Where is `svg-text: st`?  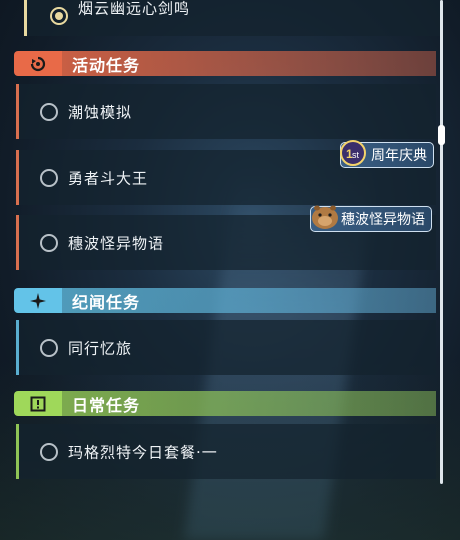 svg-text: st is located at coordinates (356, 155).